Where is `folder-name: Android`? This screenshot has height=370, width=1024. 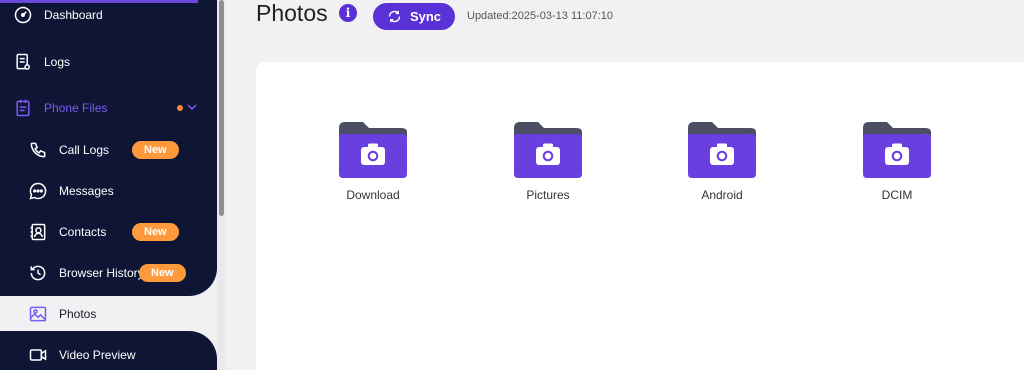
folder-name: Android is located at coordinates (722, 195).